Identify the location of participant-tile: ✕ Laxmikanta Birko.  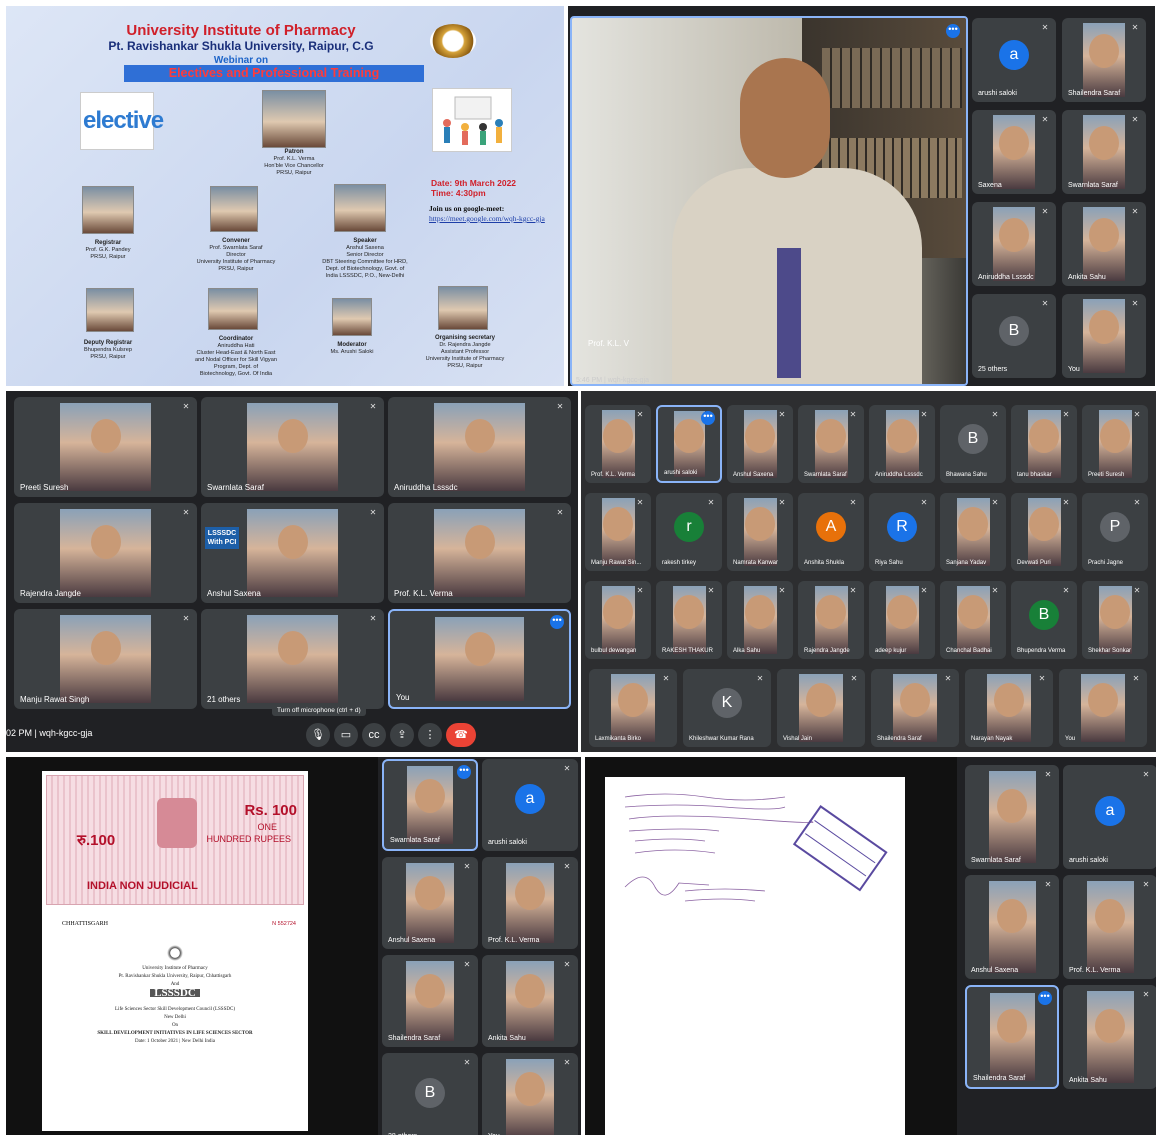
(633, 708).